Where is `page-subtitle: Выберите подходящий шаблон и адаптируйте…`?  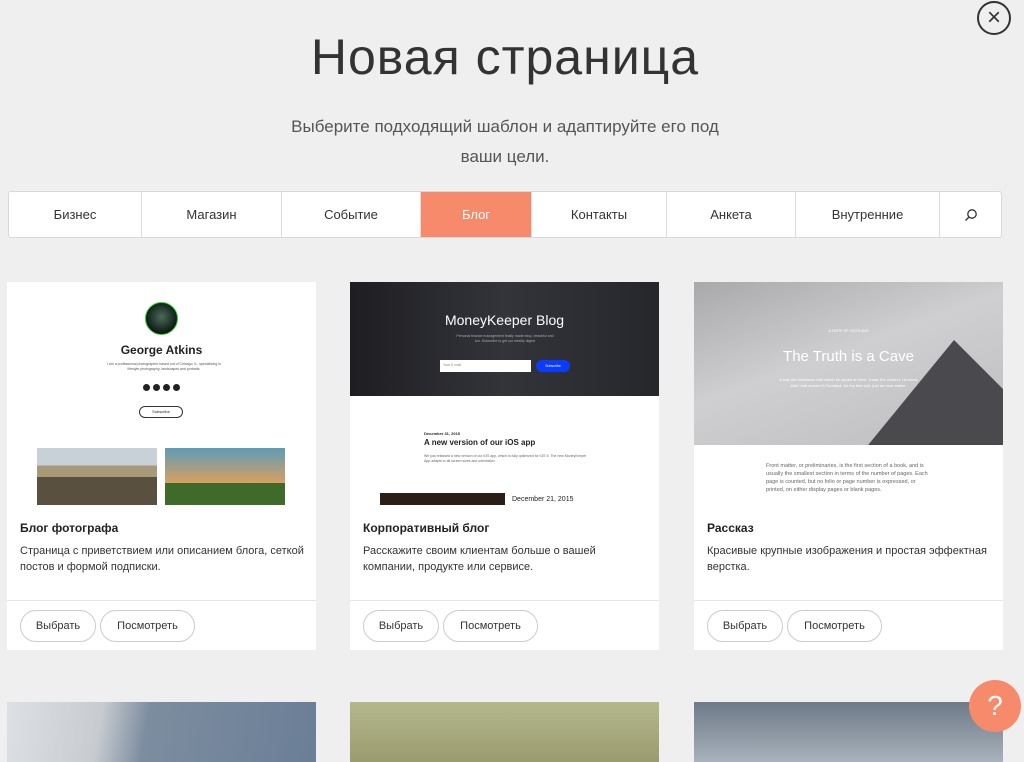
page-subtitle: Выберите подходящий шаблон и адаптируйте… is located at coordinates (505, 141).